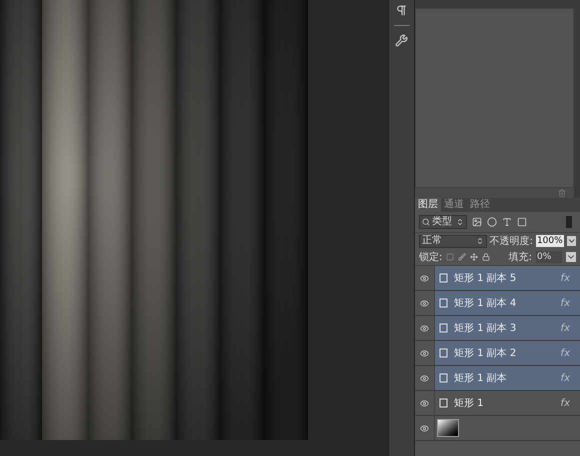  I want to click on filter-toggle, so click(569, 222).